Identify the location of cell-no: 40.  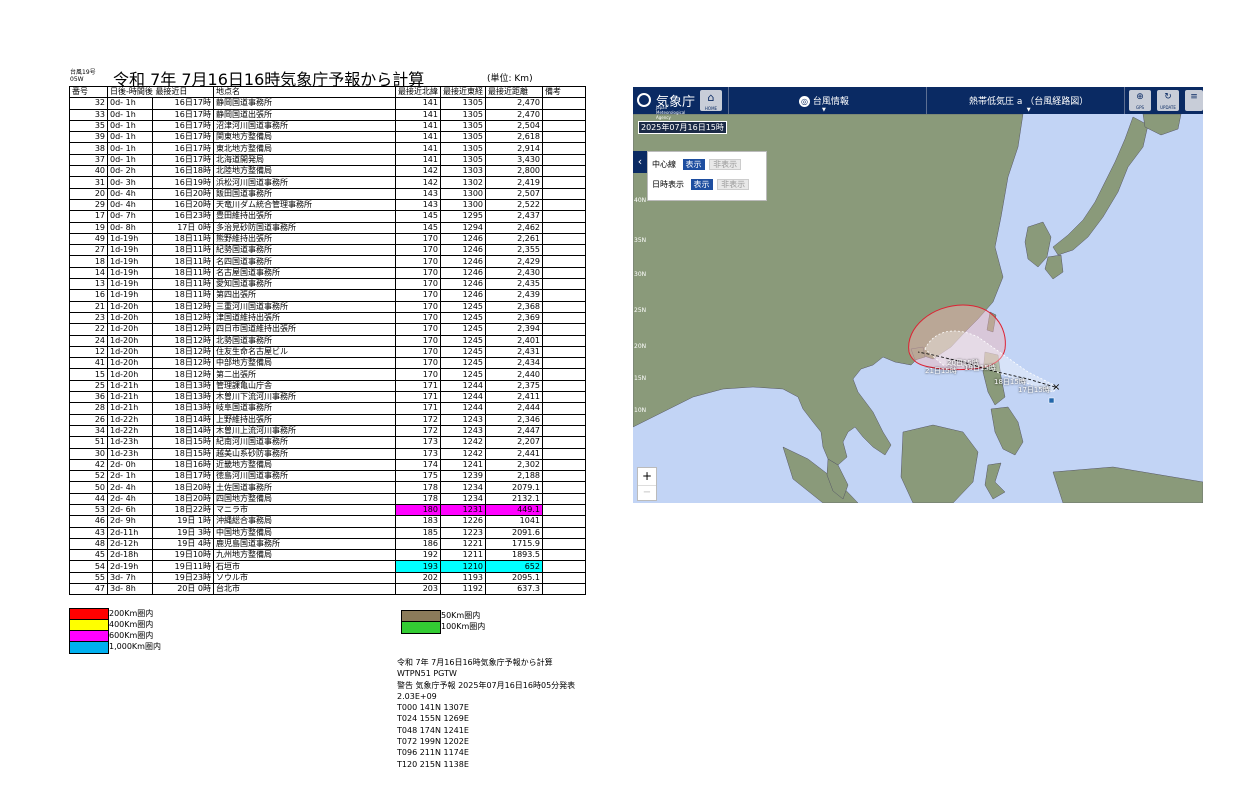
(88, 171).